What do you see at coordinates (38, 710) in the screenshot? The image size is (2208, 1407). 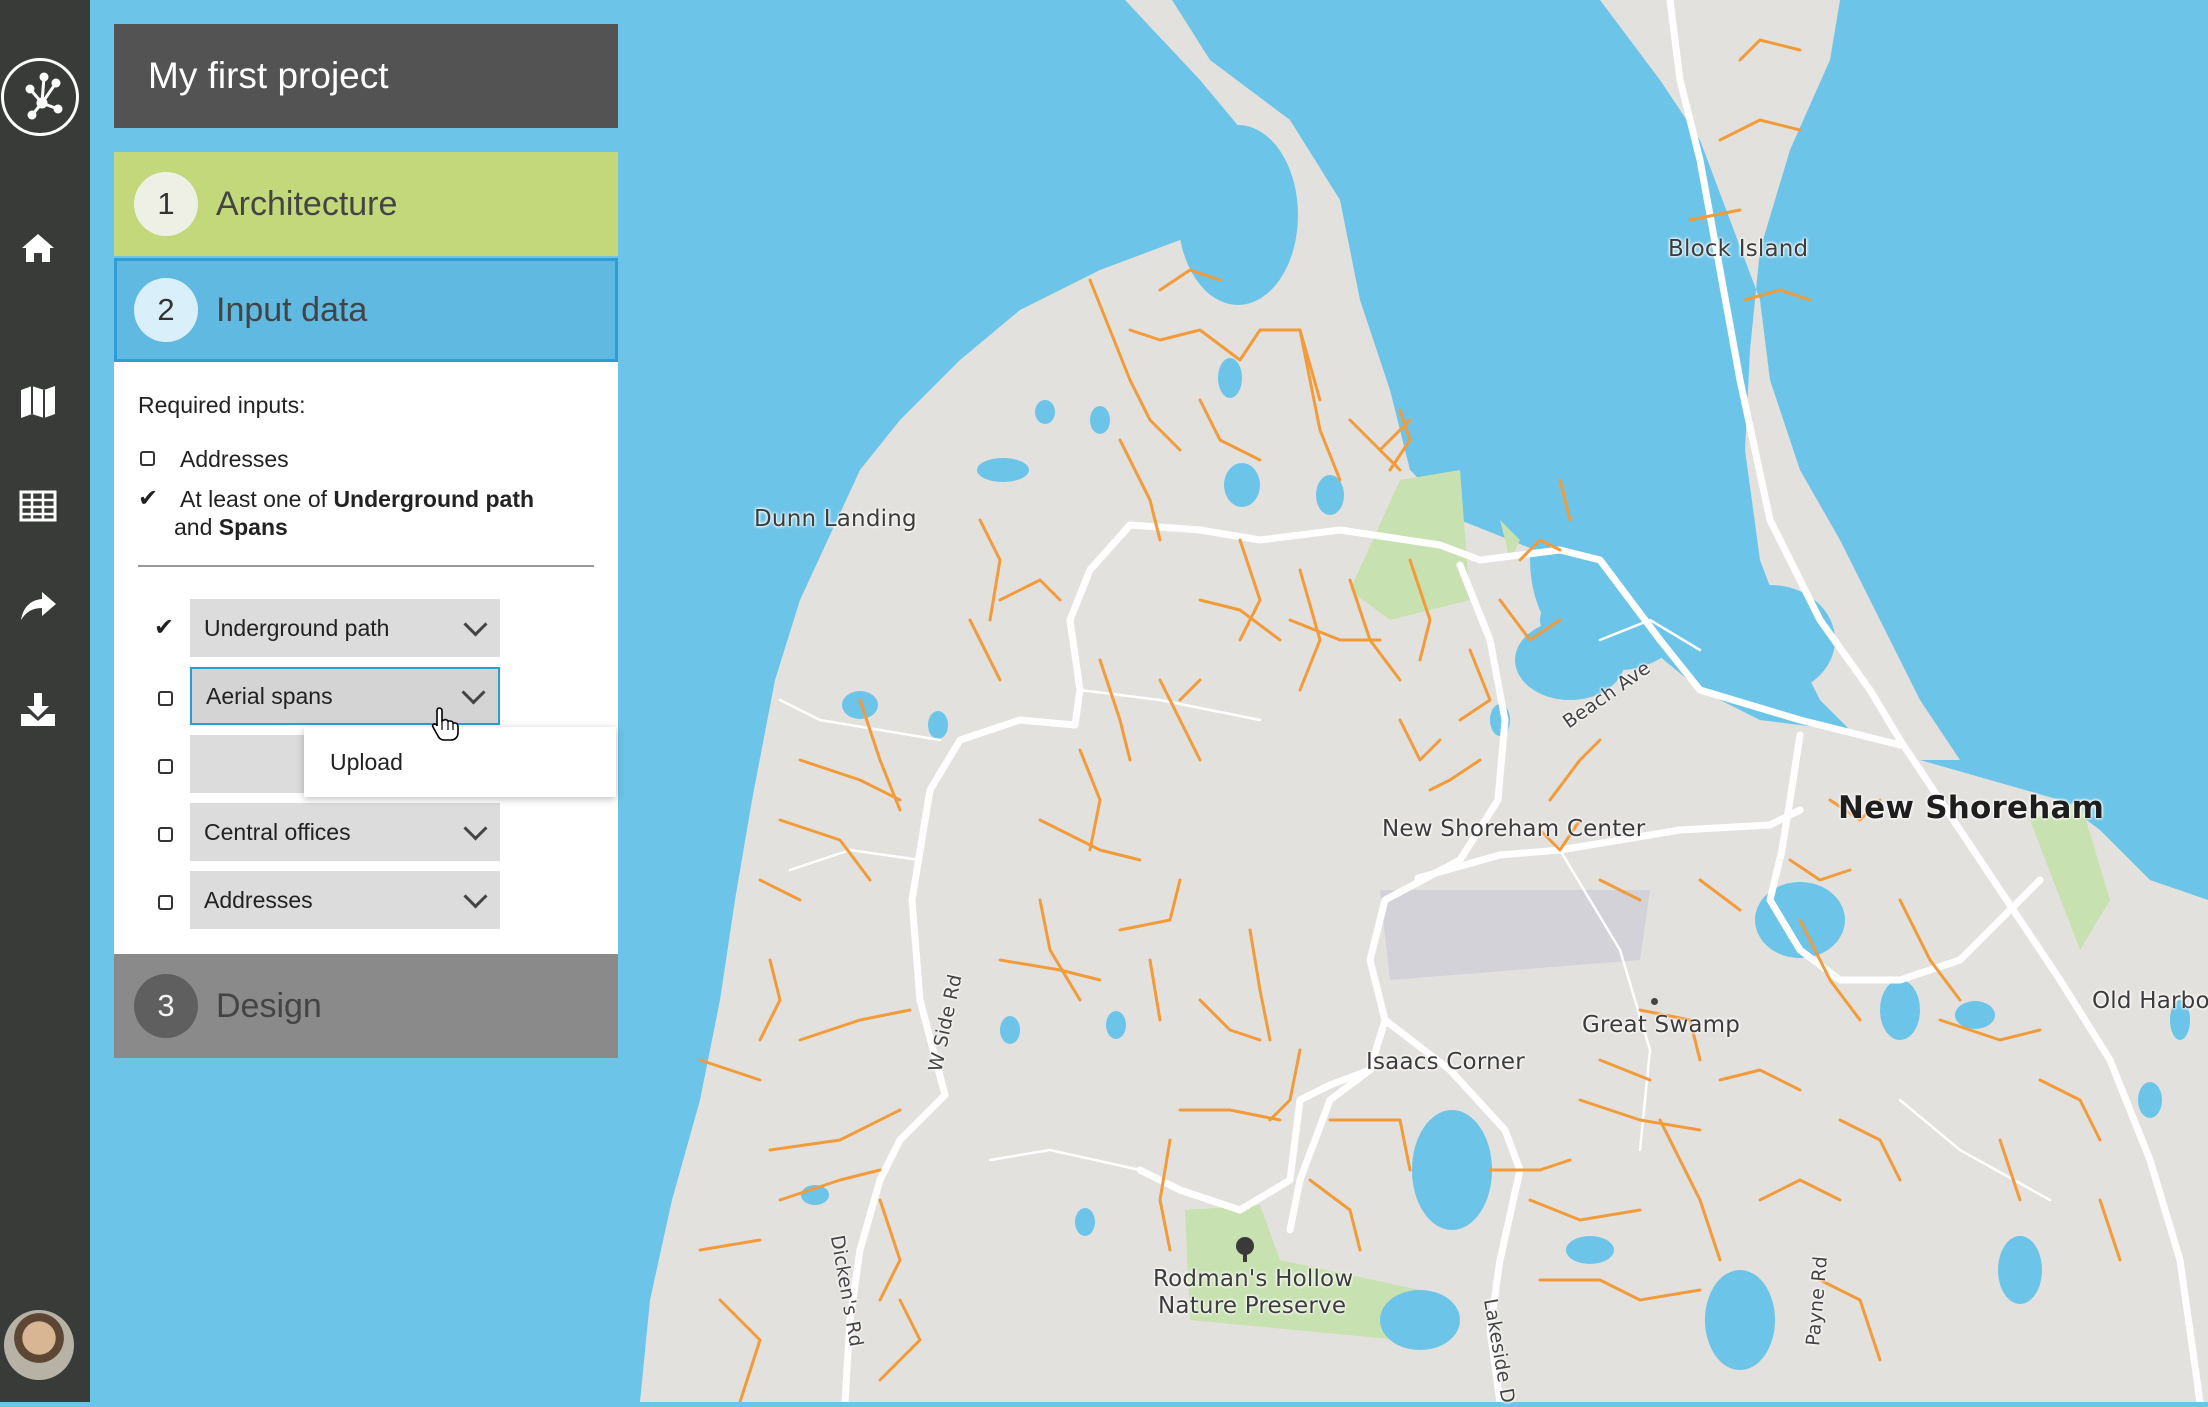 I see `download-icon` at bounding box center [38, 710].